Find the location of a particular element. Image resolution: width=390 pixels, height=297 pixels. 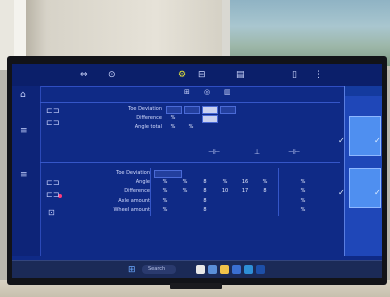

row-label-front-angle-total: Angle total is located at coordinates (148, 127).